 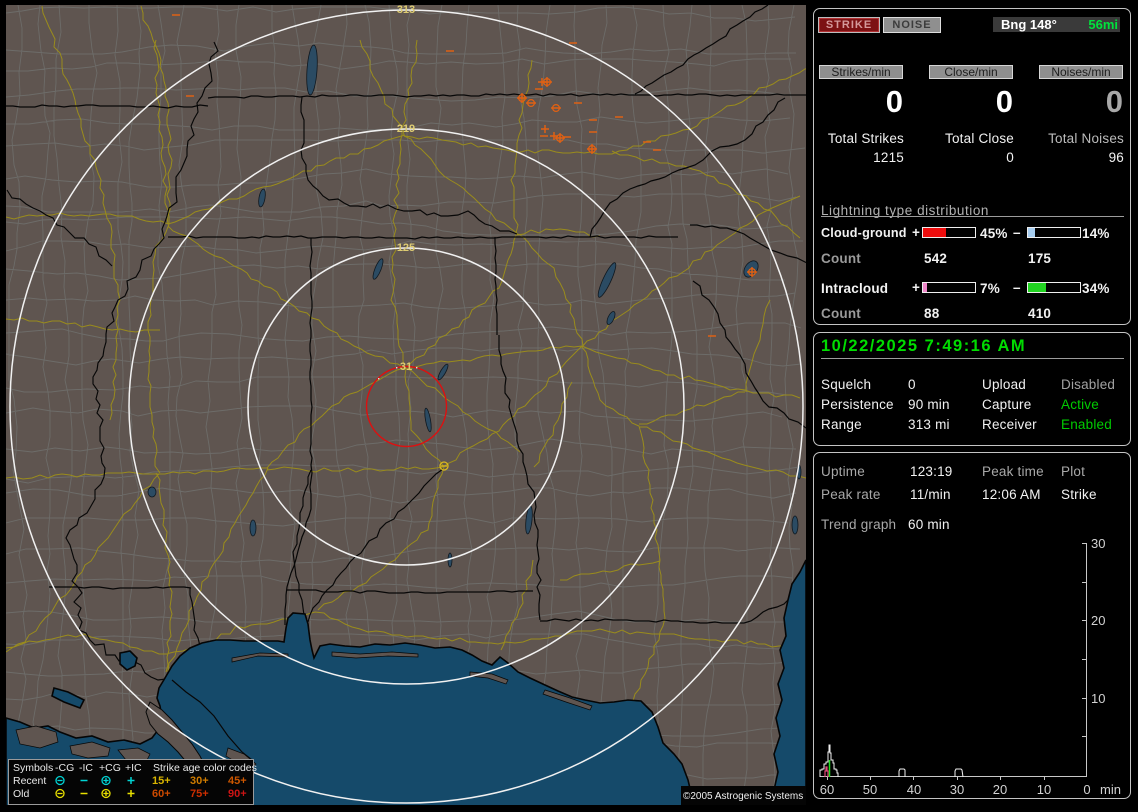 What do you see at coordinates (1086, 789) in the screenshot?
I see `svg-text: 0` at bounding box center [1086, 789].